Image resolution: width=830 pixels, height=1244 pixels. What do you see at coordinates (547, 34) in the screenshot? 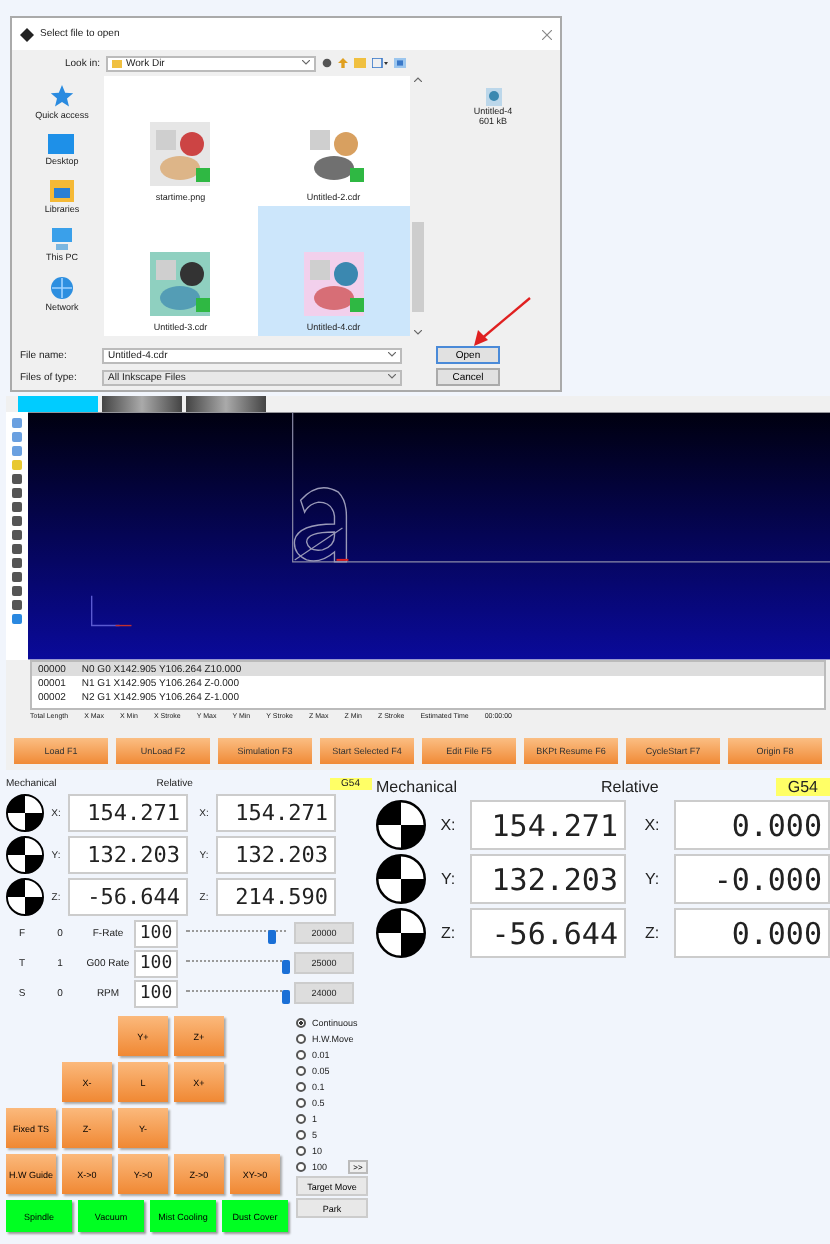
I see `close-icon` at bounding box center [547, 34].